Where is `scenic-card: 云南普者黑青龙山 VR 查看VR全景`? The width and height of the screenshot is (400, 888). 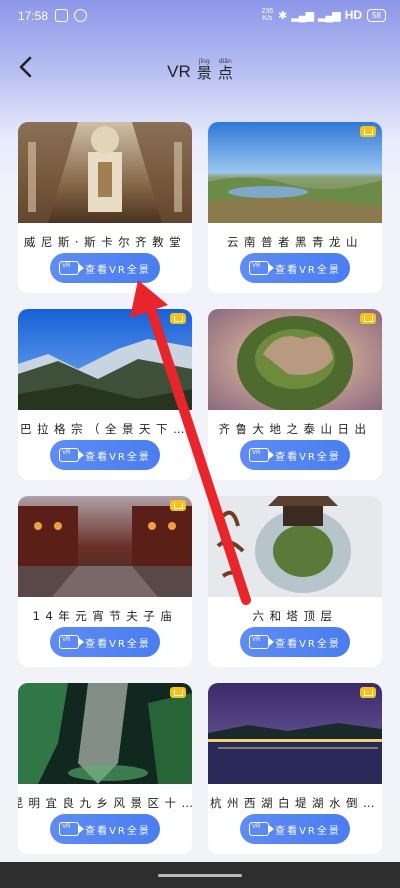
scenic-card: 云南普者黑青龙山 VR 查看VR全景 is located at coordinates (295, 207).